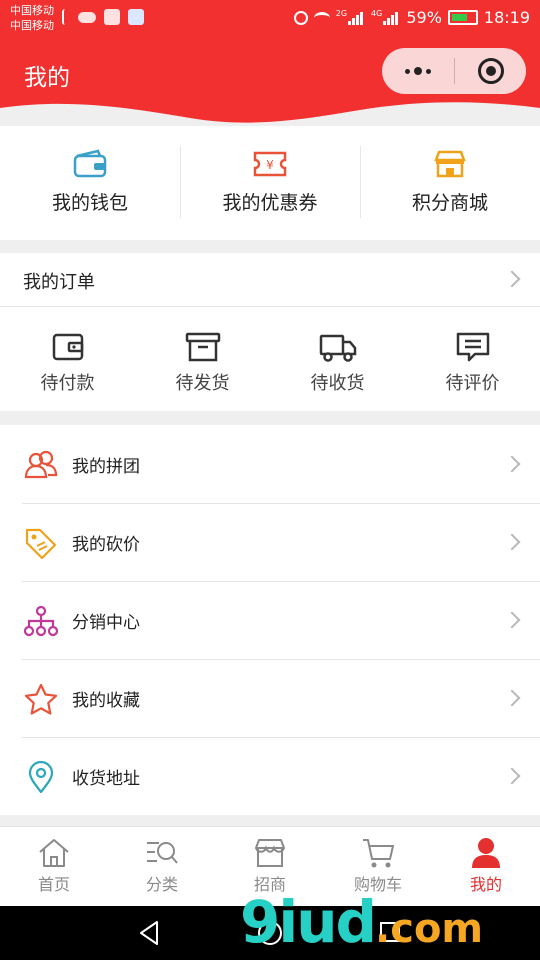 The height and width of the screenshot is (960, 540). I want to click on cart-icon, so click(378, 853).